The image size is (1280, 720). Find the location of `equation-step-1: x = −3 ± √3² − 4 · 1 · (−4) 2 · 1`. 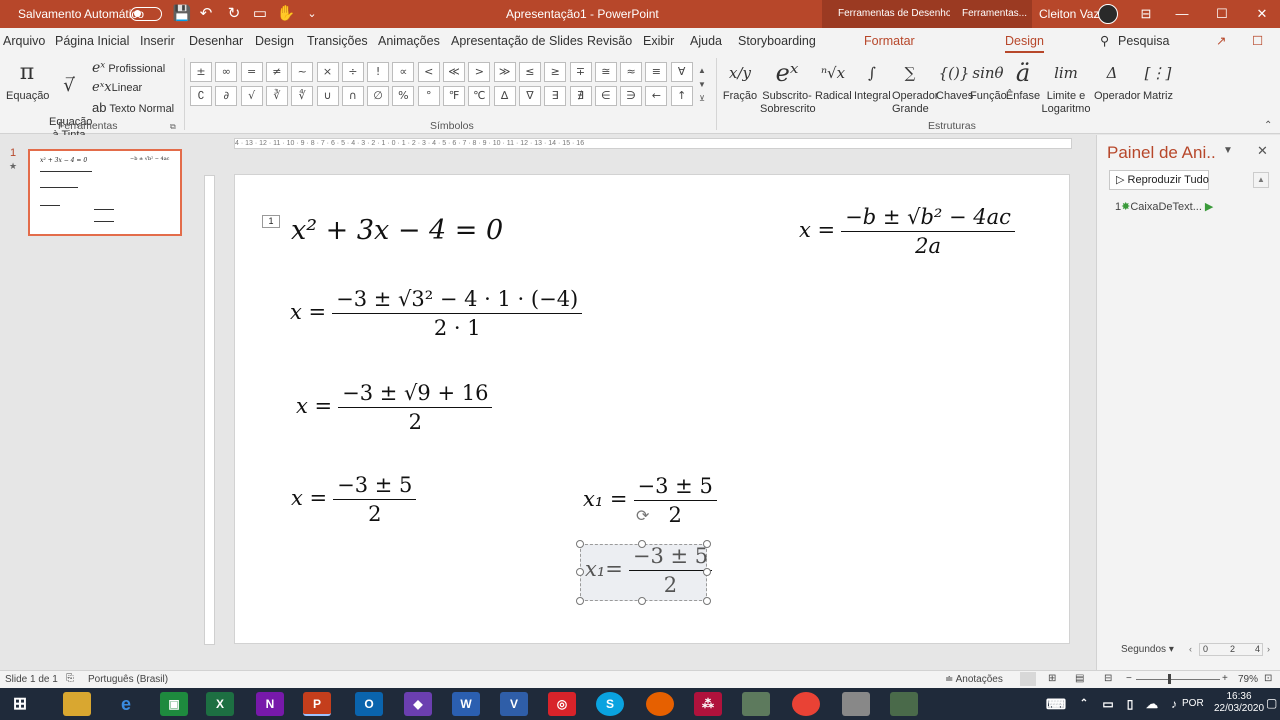

equation-step-1: x = −3 ± √3² − 4 · 1 · (−4) 2 · 1 is located at coordinates (436, 313).